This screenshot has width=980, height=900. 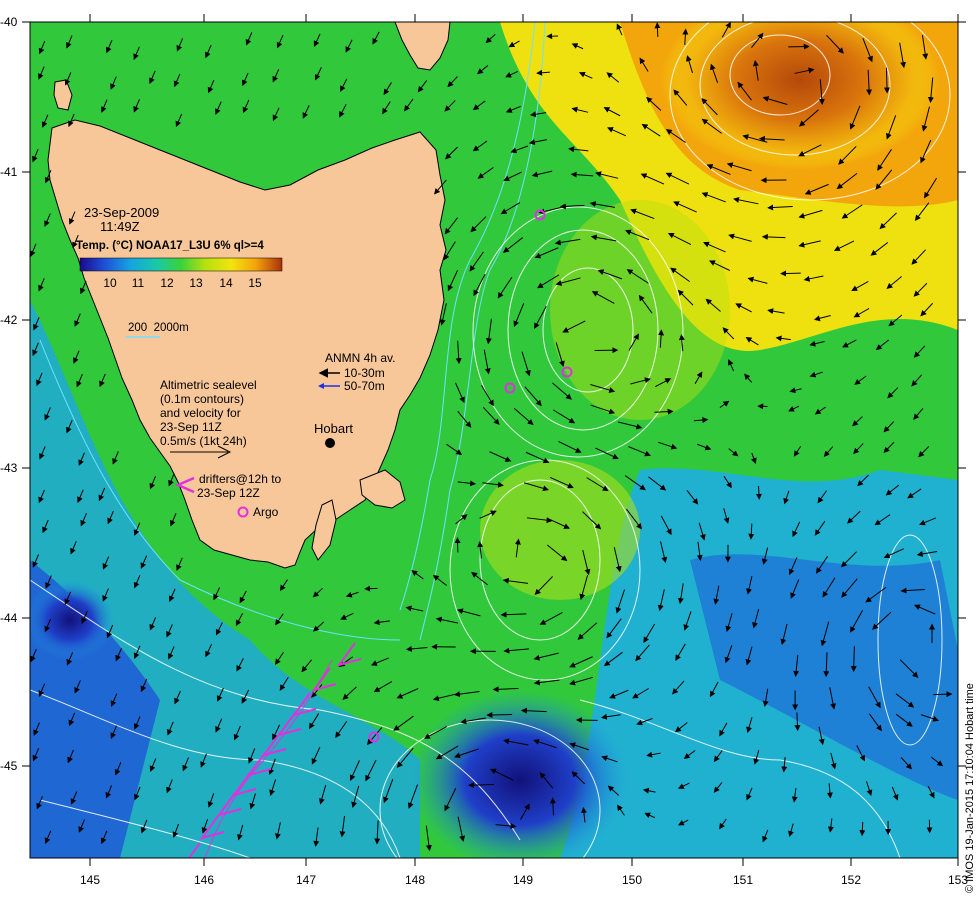 What do you see at coordinates (330, 443) in the screenshot?
I see `hobart-marker` at bounding box center [330, 443].